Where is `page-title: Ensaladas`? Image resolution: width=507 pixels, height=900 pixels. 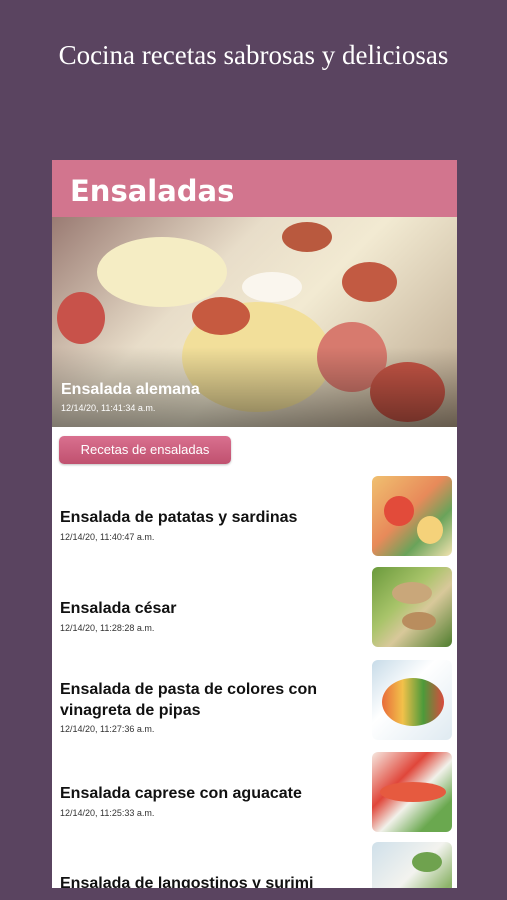
page-title: Ensaladas is located at coordinates (254, 188).